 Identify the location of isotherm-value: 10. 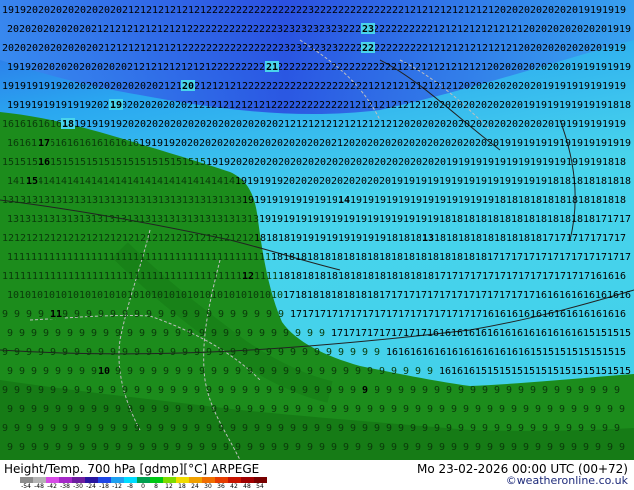
(37, 295).